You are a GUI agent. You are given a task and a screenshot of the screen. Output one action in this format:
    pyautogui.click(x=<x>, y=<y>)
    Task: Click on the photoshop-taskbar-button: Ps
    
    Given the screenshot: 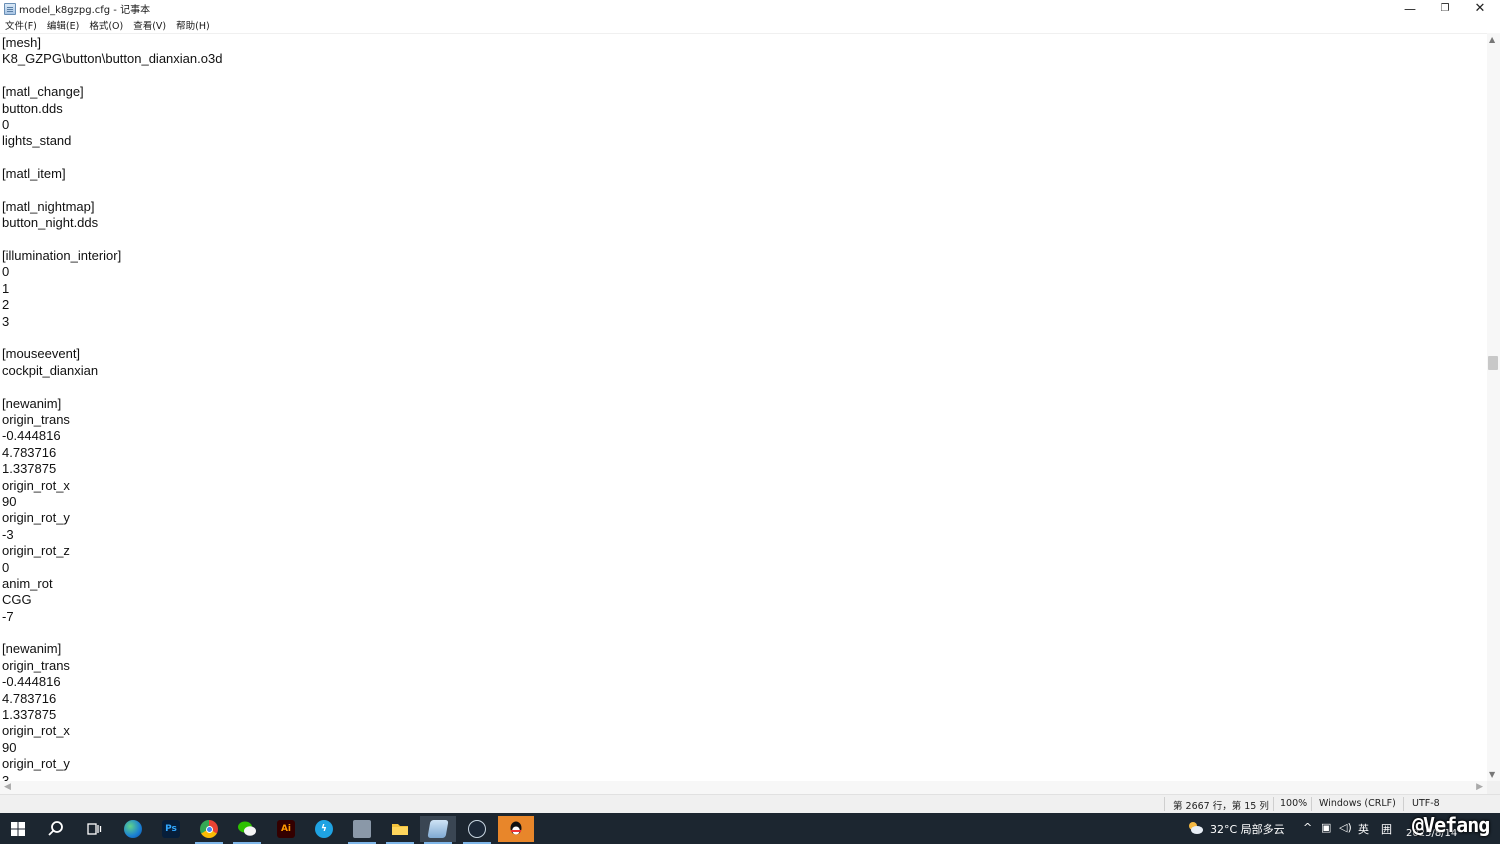 What is the action you would take?
    pyautogui.click(x=171, y=829)
    